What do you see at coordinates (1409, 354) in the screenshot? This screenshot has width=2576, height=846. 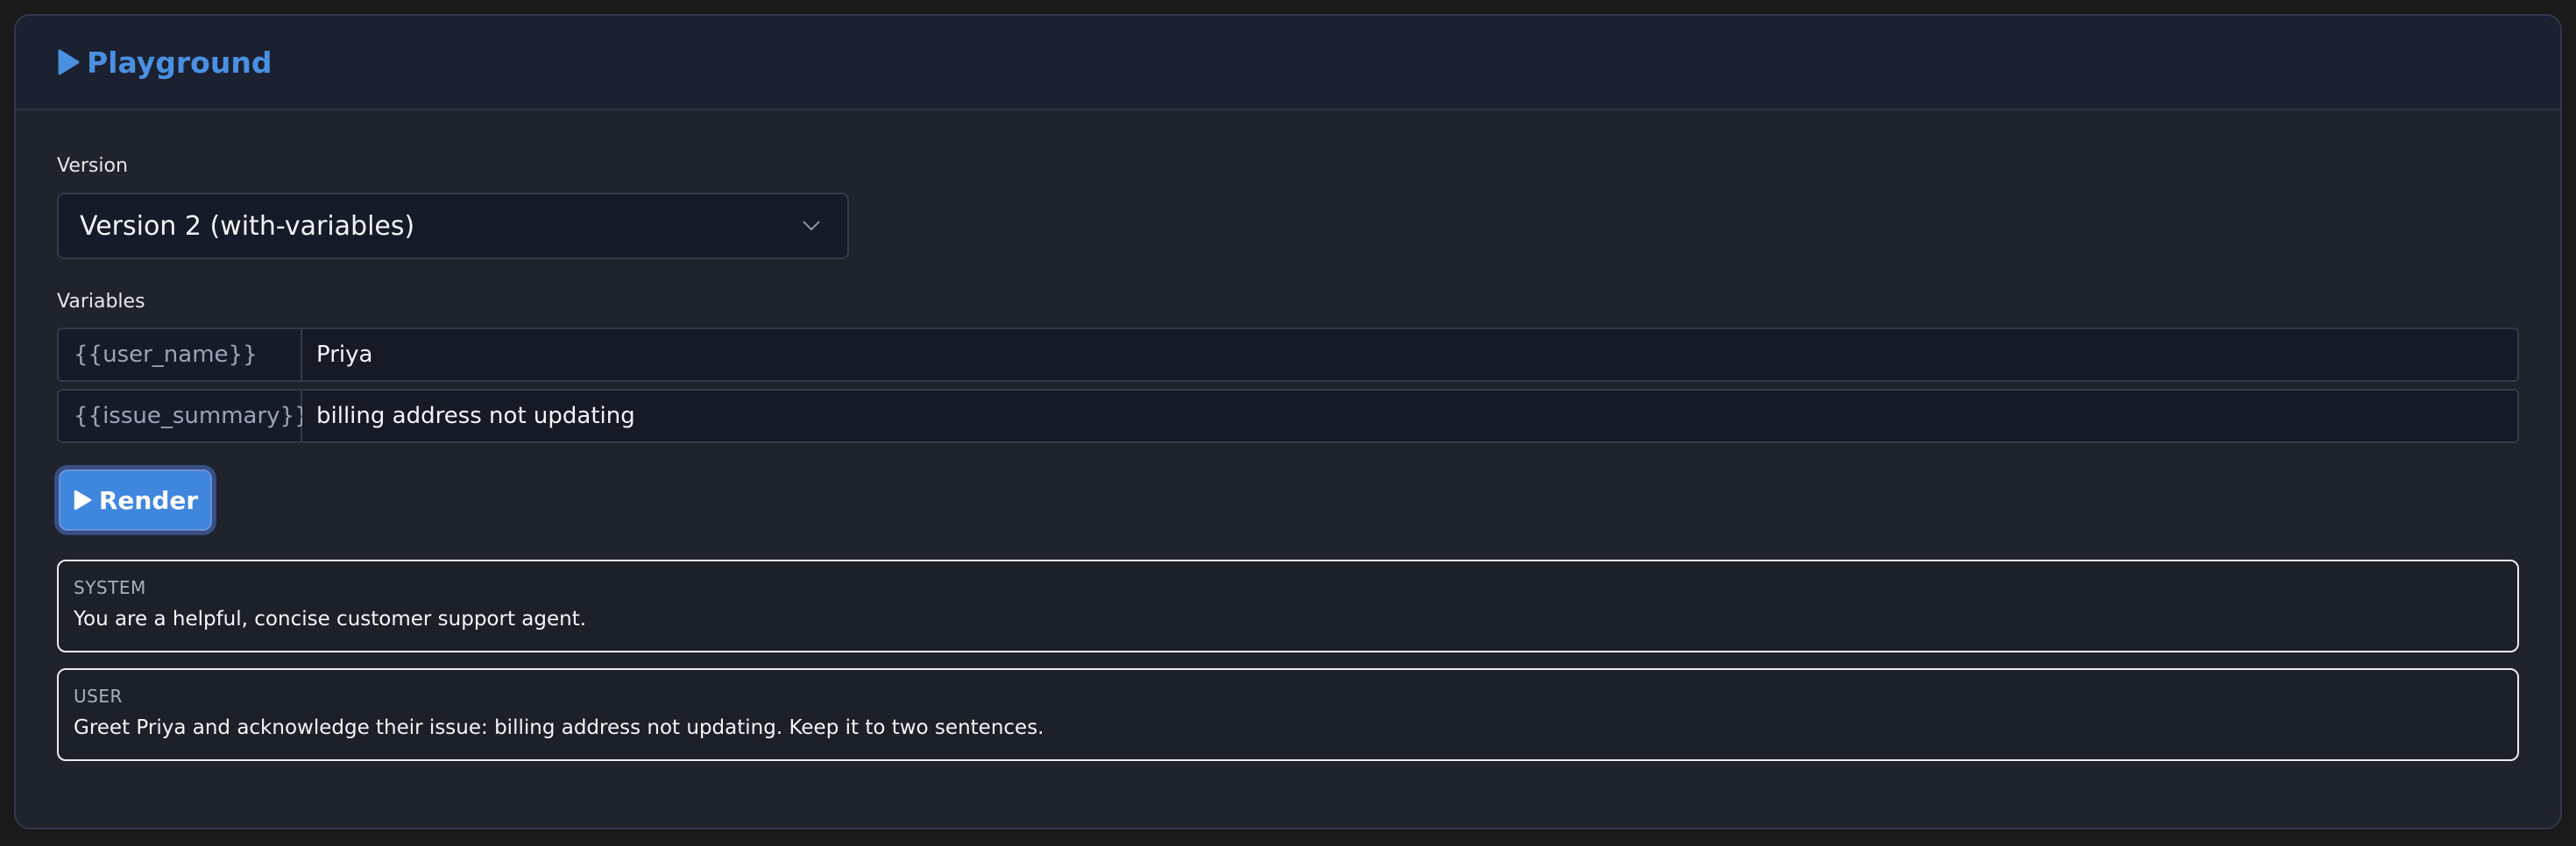 I see `variable-value-input: Priya` at bounding box center [1409, 354].